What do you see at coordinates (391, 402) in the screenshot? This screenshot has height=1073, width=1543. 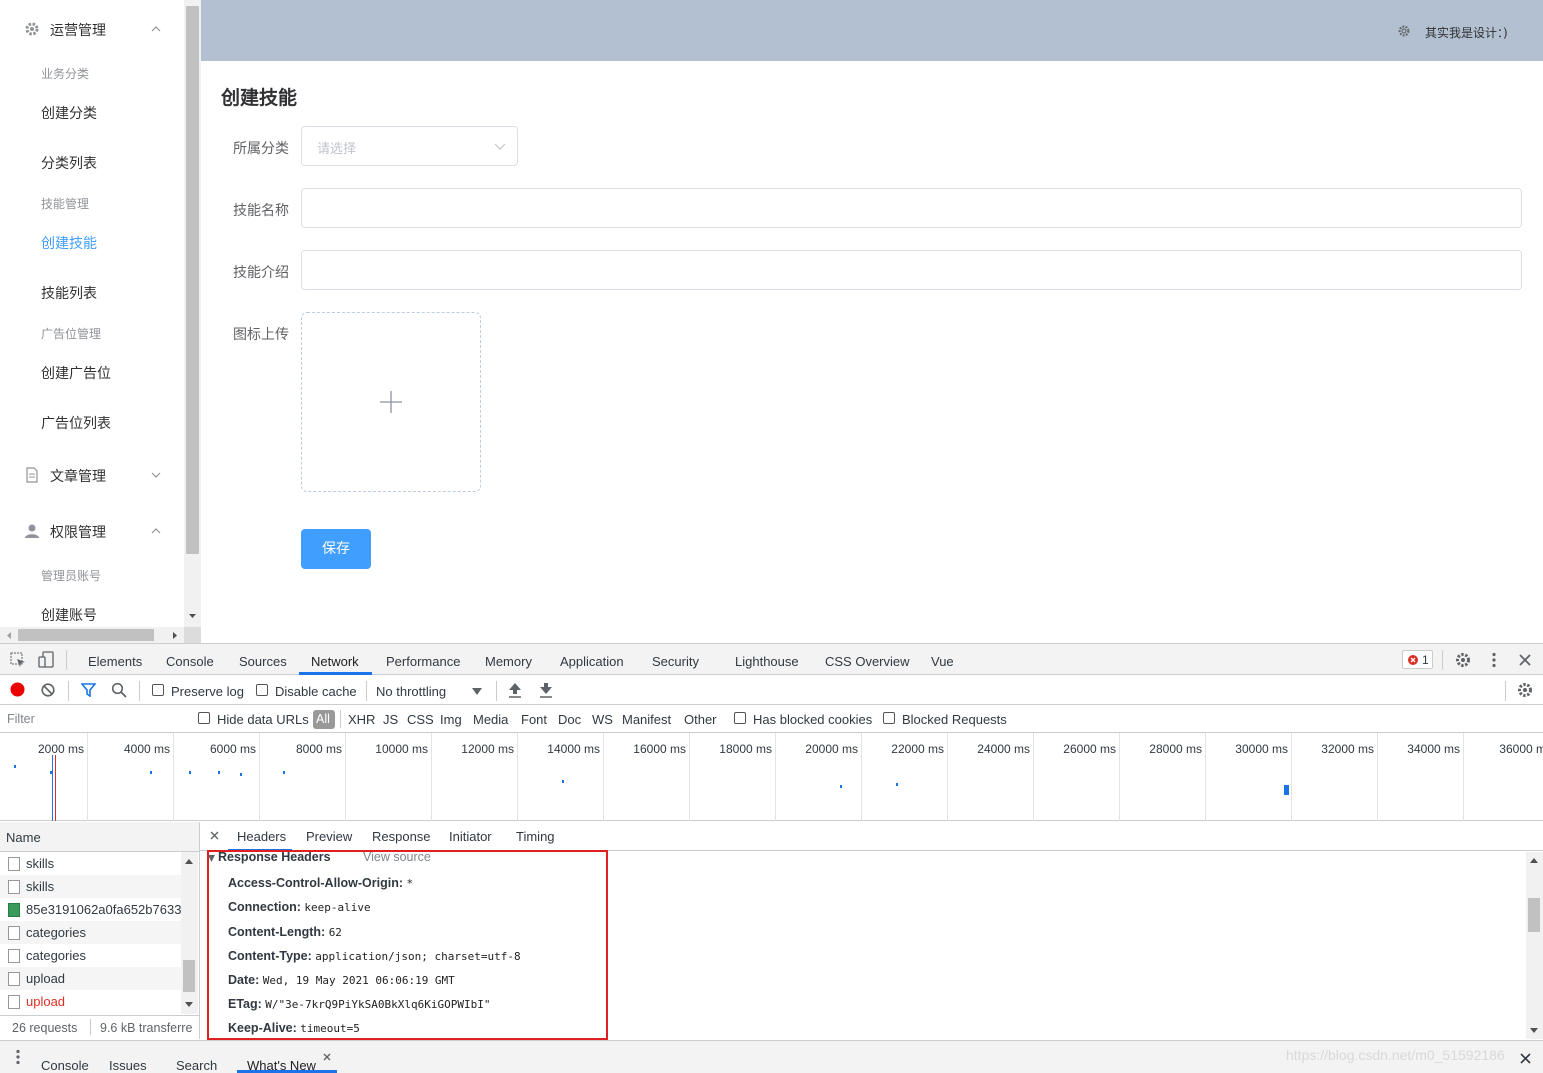 I see `icon-uploader` at bounding box center [391, 402].